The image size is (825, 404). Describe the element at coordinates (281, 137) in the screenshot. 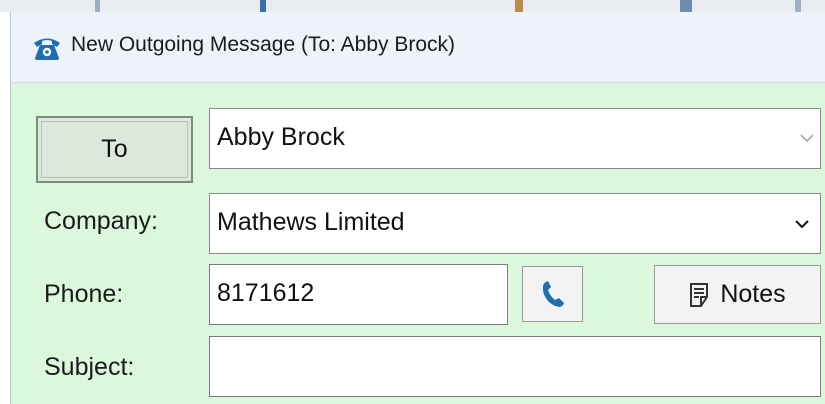

I see `to-value: Abby Brock` at that location.